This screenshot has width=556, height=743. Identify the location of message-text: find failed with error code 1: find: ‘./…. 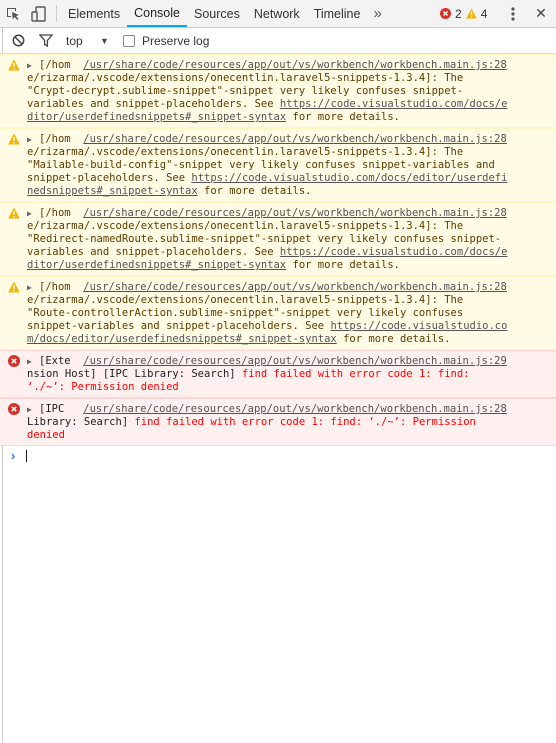
(305, 422).